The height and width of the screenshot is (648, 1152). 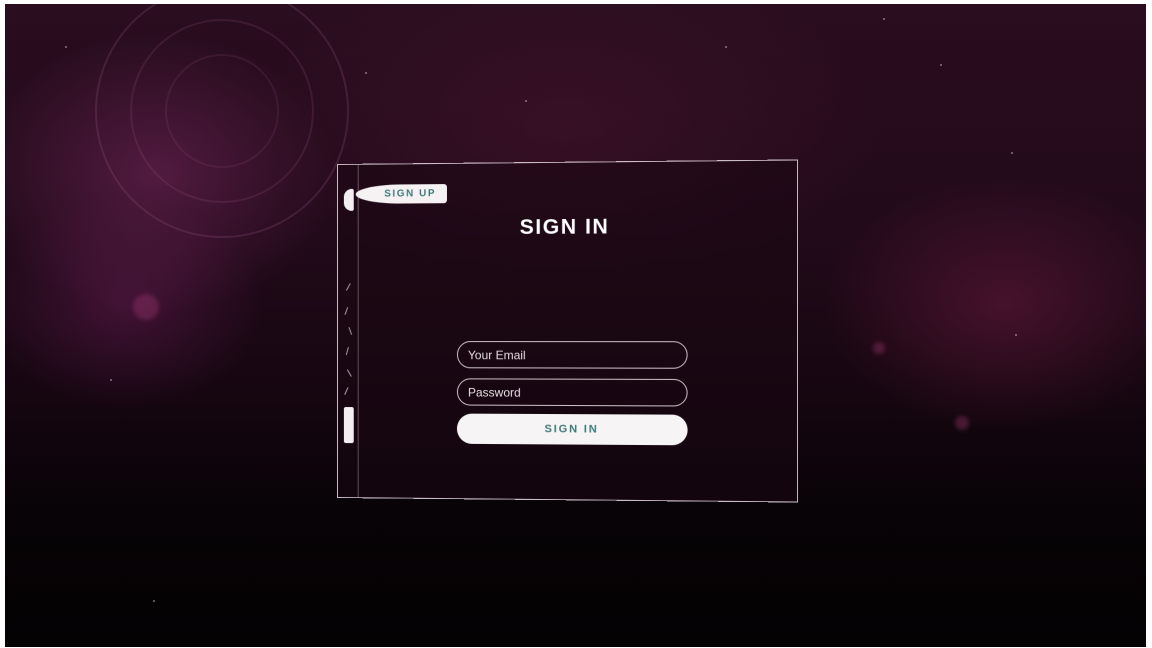 What do you see at coordinates (222, 111) in the screenshot?
I see `decorative-ring` at bounding box center [222, 111].